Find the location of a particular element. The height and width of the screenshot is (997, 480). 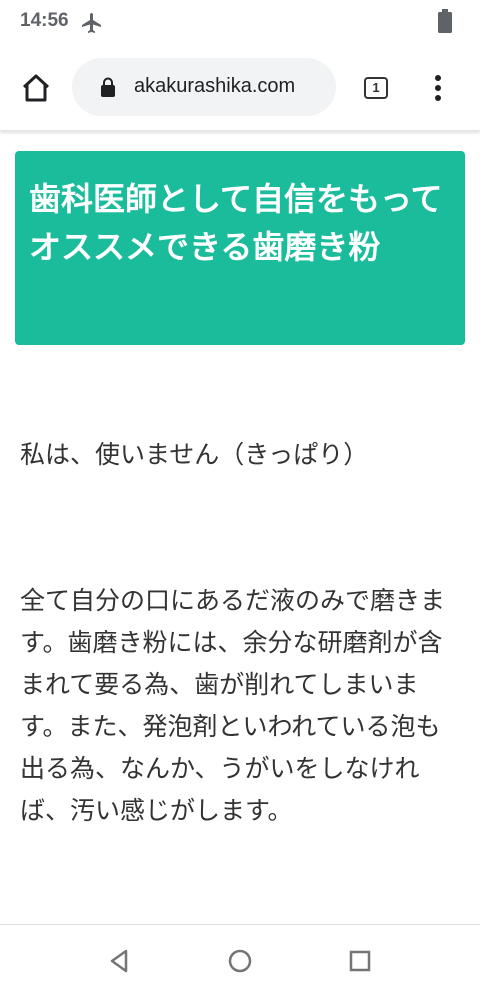

system-nav-bar is located at coordinates (240, 960).